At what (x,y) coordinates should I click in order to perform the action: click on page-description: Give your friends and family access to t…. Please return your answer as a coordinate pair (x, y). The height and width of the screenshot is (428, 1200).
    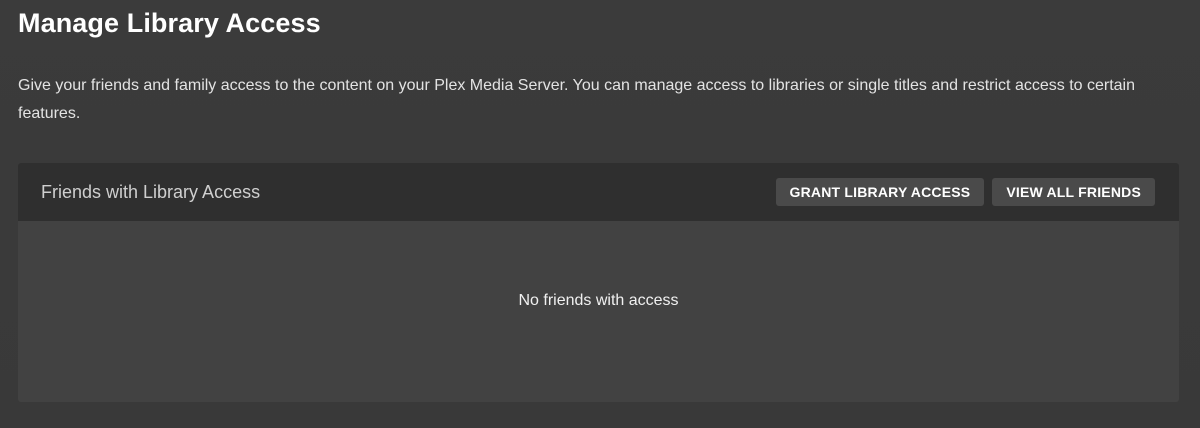
    Looking at the image, I should click on (576, 99).